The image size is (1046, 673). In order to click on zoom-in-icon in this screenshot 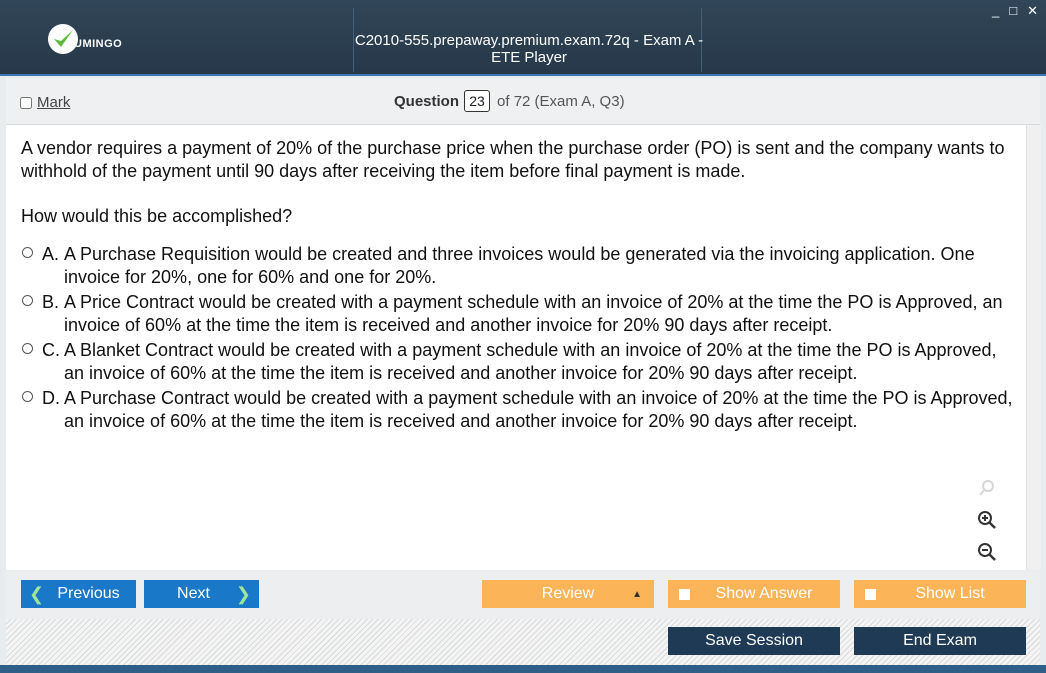, I will do `click(987, 520)`.